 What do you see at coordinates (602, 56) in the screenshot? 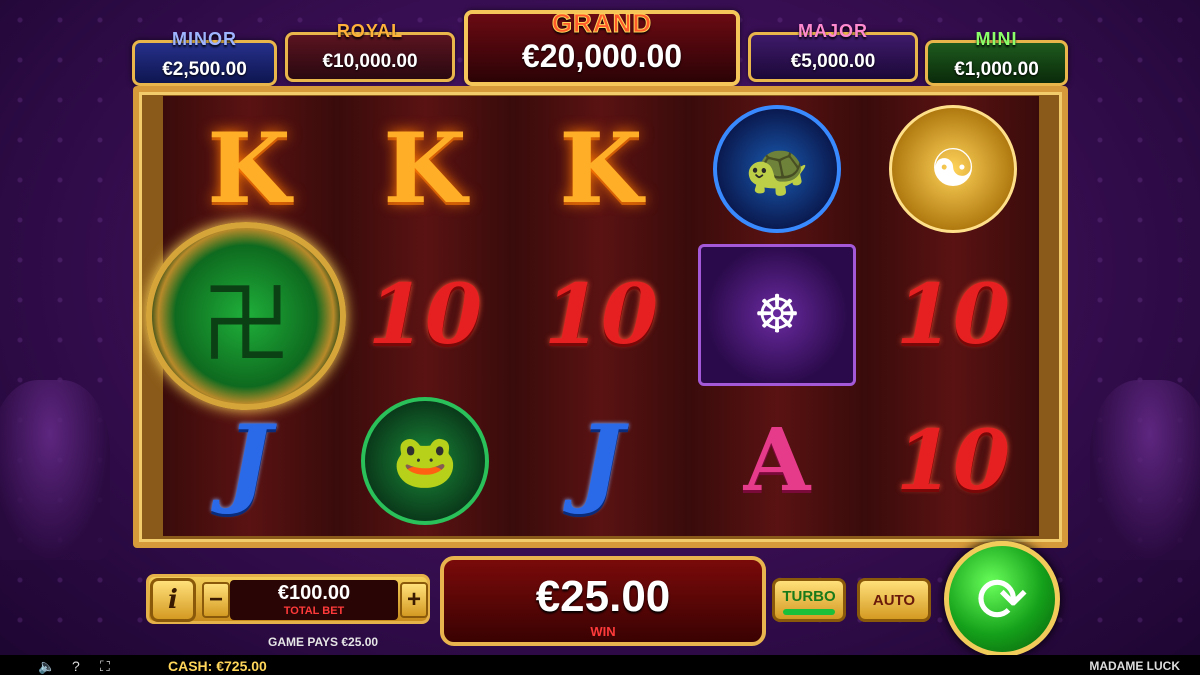
I see `jackpot-grand-value: €20,000.00` at bounding box center [602, 56].